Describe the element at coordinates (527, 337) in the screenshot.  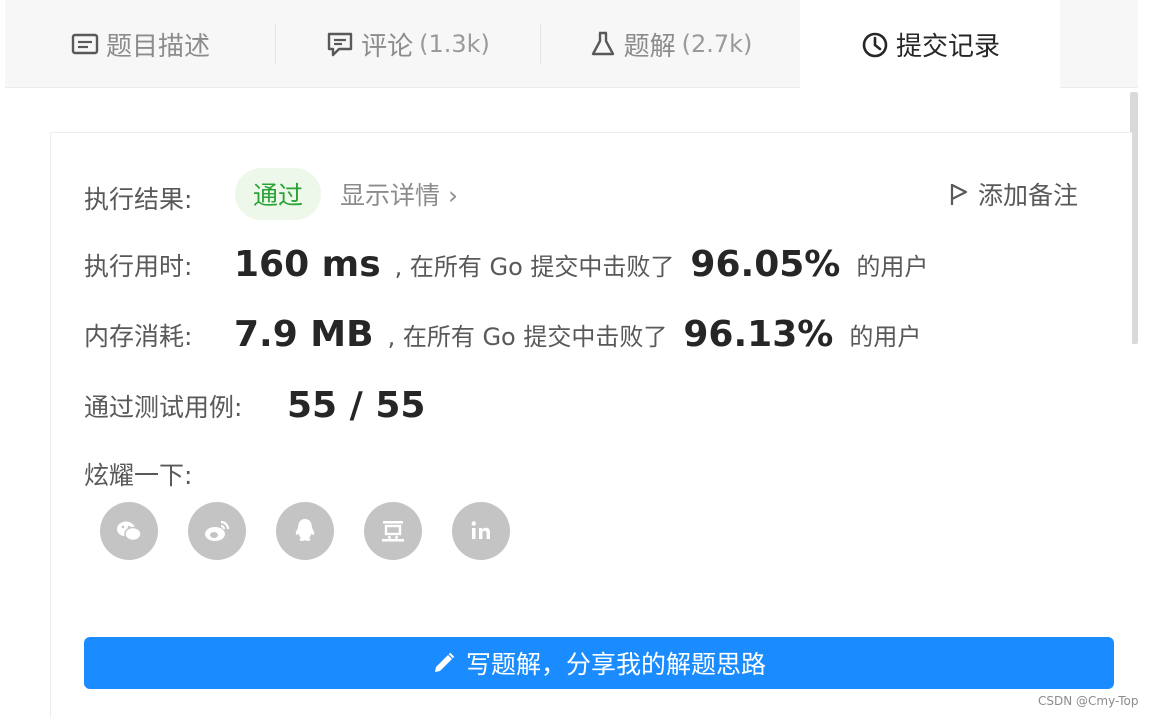
I see `memory-text: , 在所有 Go 提交中击败了` at that location.